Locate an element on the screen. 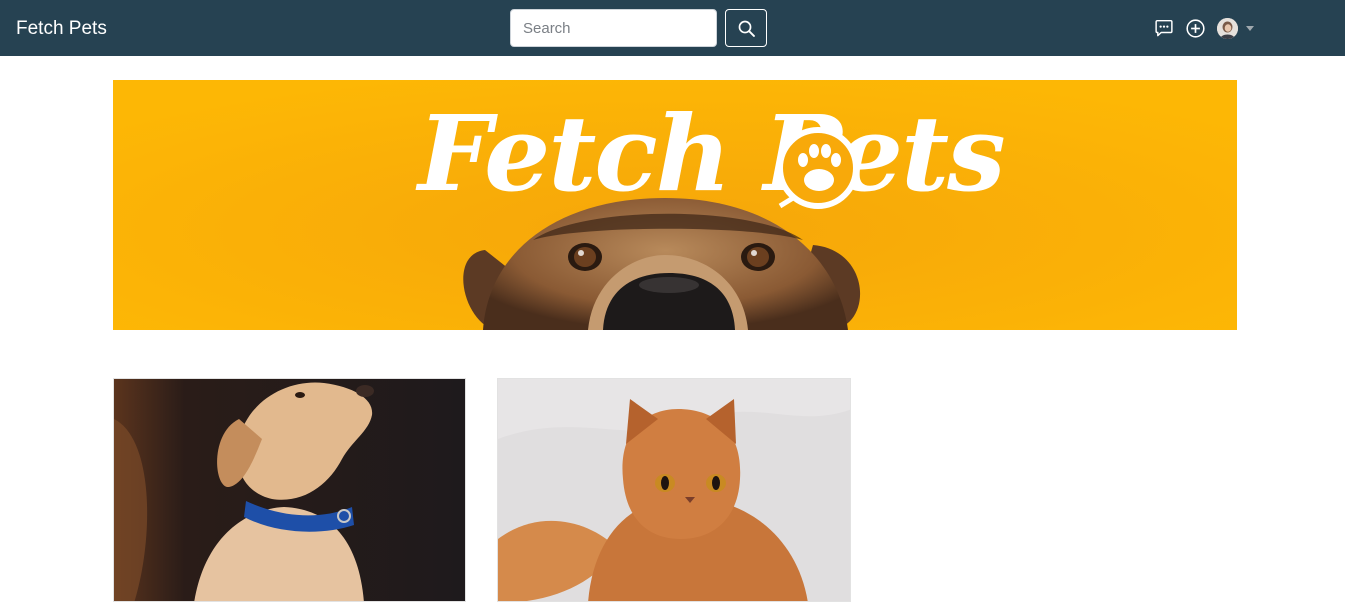 This screenshot has width=1345, height=602. user-avatar is located at coordinates (1227, 28).